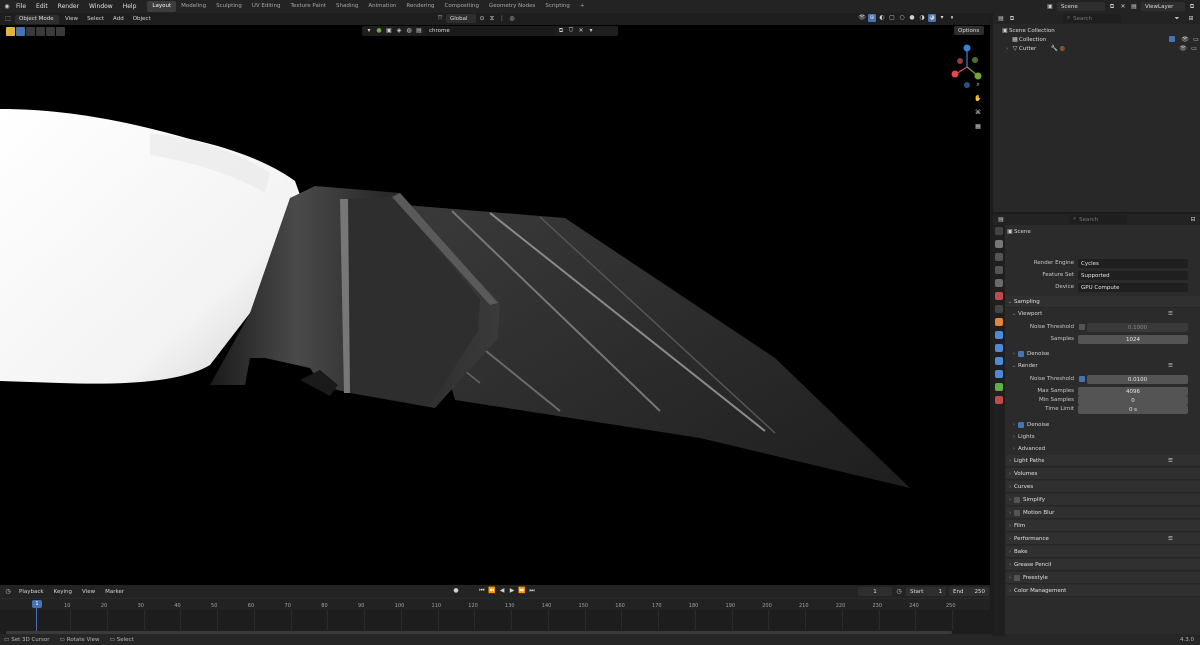  I want to click on viewport-menu-view: View, so click(71, 19).